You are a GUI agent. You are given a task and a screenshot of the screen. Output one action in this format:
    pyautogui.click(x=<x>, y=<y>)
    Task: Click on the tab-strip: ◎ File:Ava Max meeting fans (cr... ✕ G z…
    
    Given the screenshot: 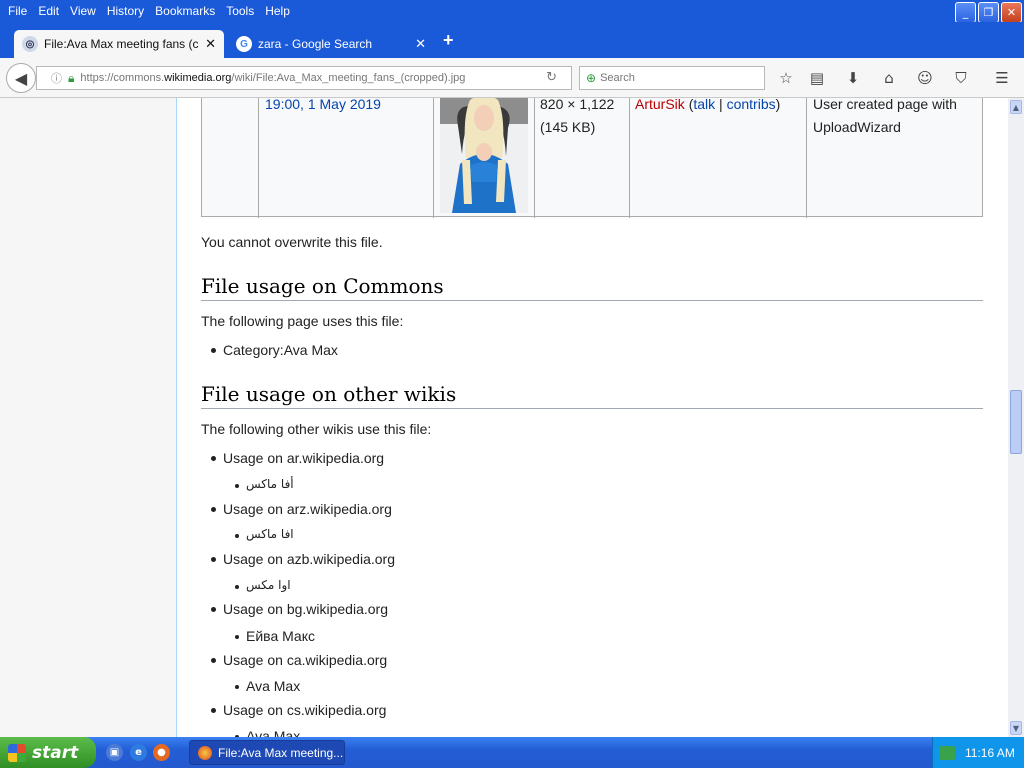 What is the action you would take?
    pyautogui.click(x=512, y=40)
    